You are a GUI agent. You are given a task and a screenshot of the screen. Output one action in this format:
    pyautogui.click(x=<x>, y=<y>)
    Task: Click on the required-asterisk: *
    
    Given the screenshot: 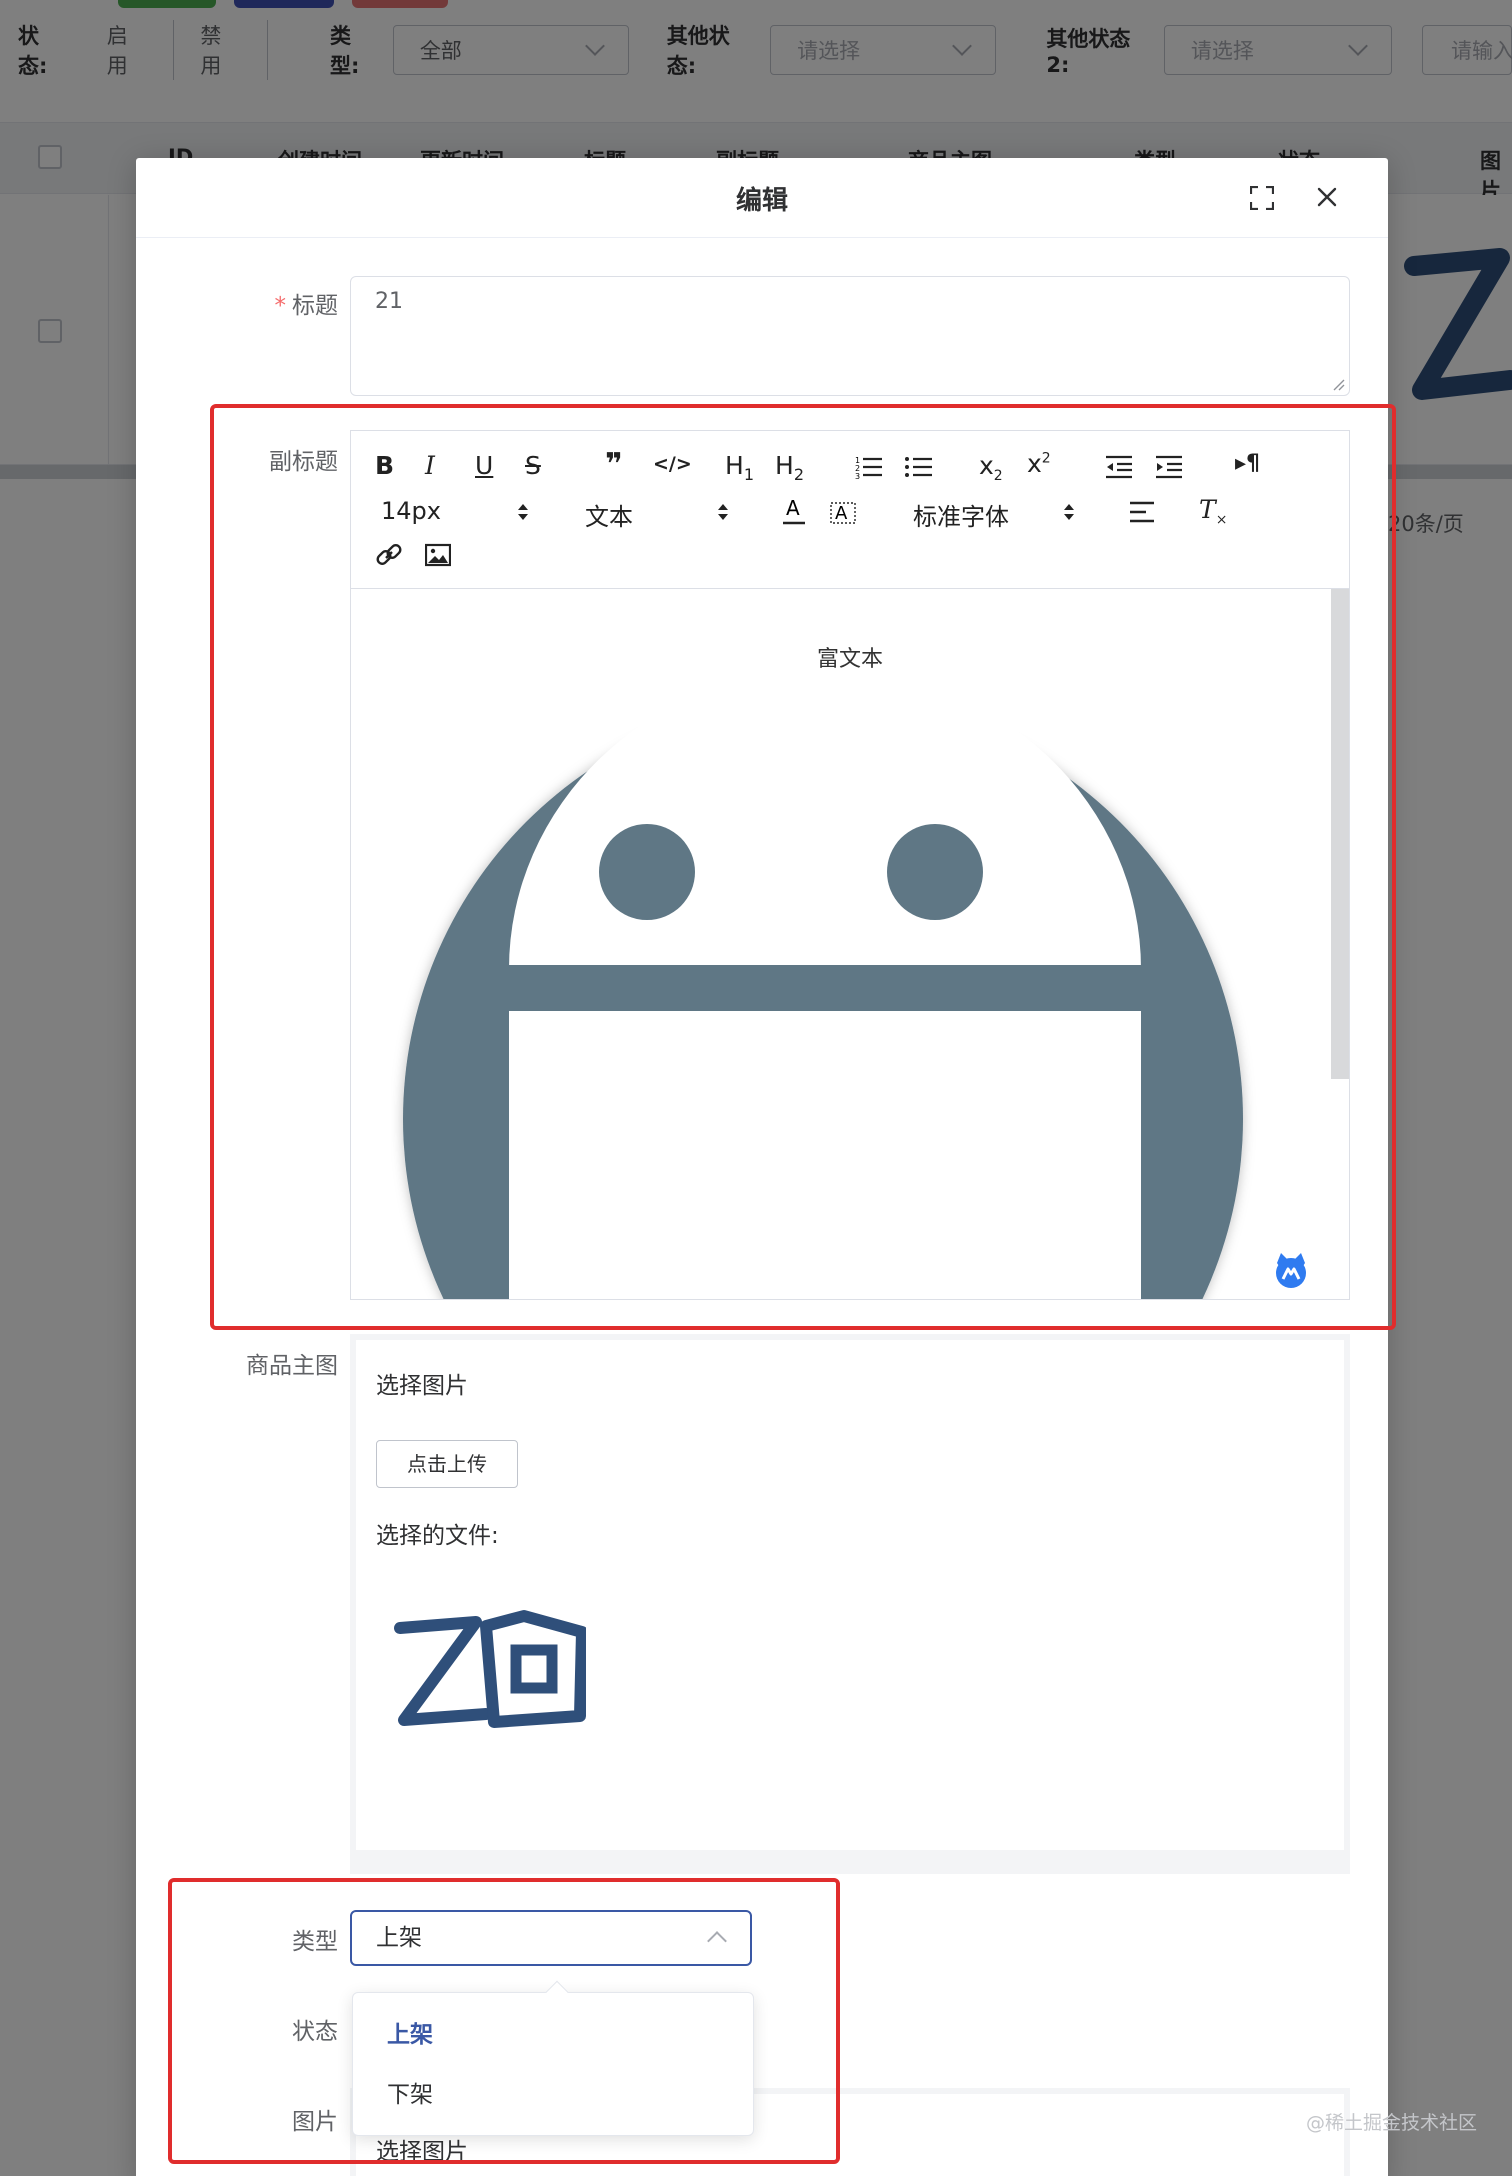 What is the action you would take?
    pyautogui.click(x=280, y=306)
    